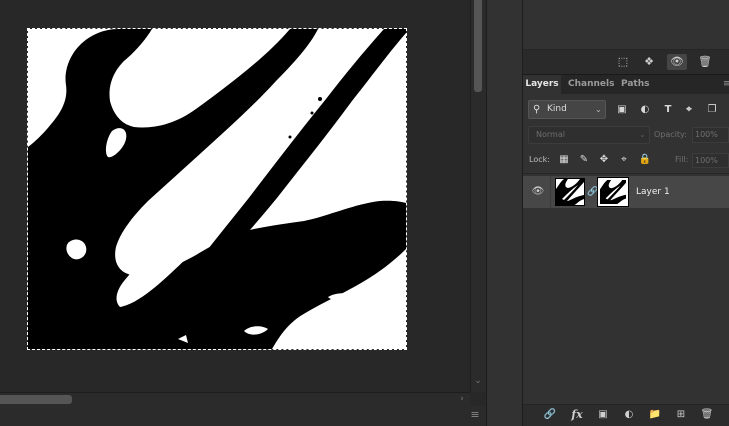  What do you see at coordinates (542, 84) in the screenshot?
I see `tab-layers: Layers` at bounding box center [542, 84].